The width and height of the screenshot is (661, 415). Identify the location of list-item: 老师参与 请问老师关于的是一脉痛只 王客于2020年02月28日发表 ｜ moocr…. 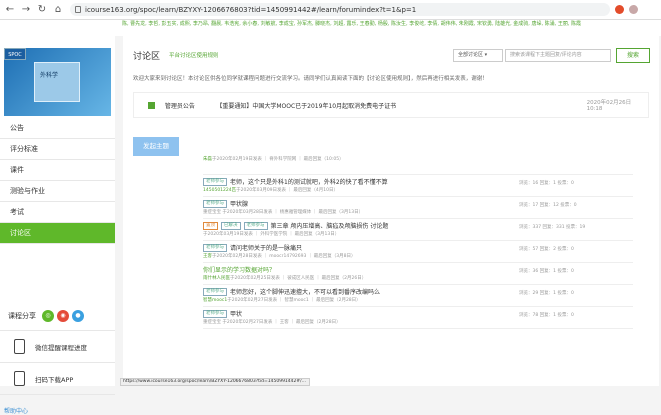
(418, 252).